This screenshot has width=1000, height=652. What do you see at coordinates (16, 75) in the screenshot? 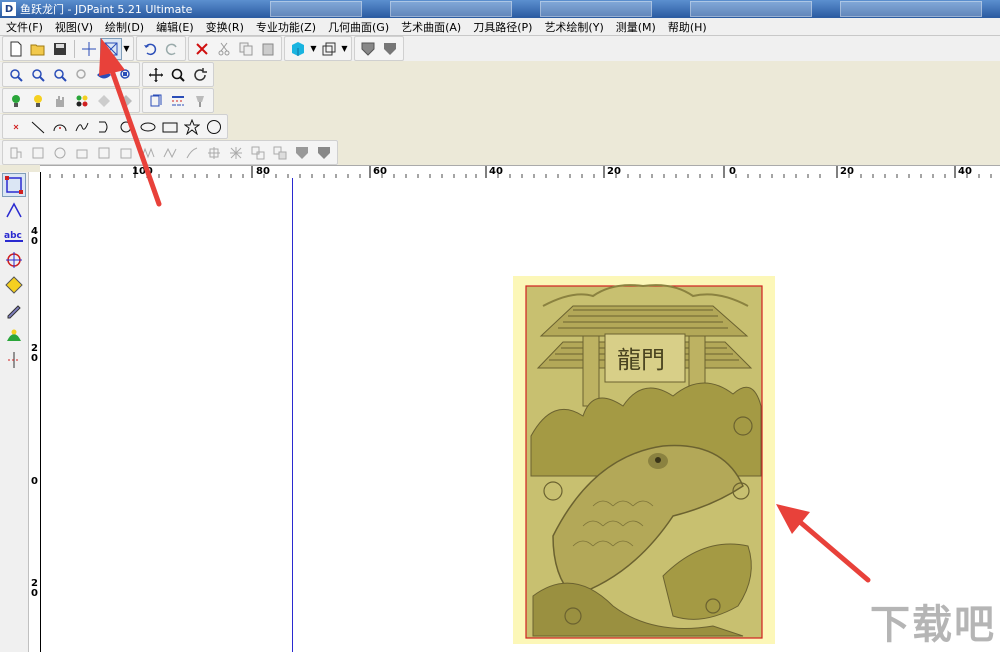
I see `zoom-window-button` at bounding box center [16, 75].